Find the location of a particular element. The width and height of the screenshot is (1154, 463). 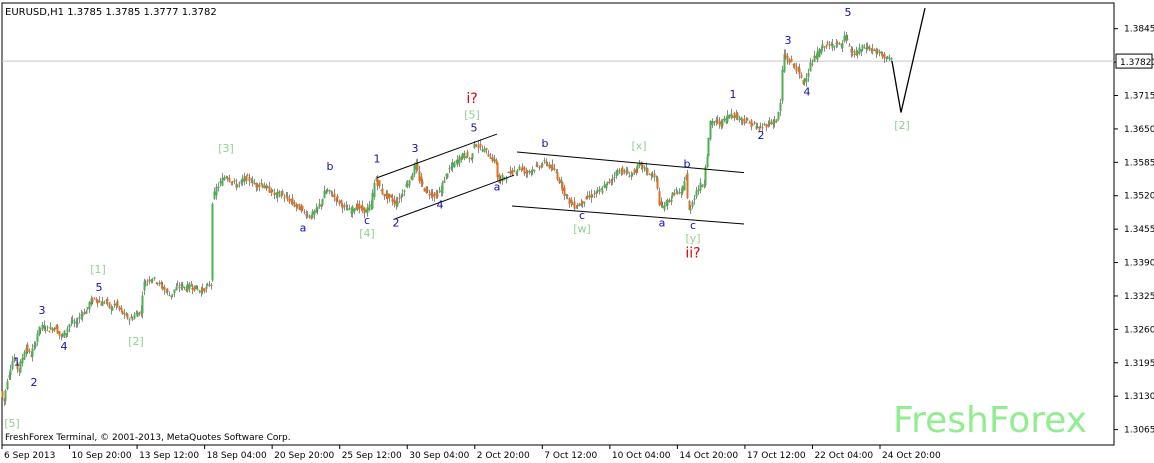

y-tick-label: 1.3845 is located at coordinates (1139, 30).